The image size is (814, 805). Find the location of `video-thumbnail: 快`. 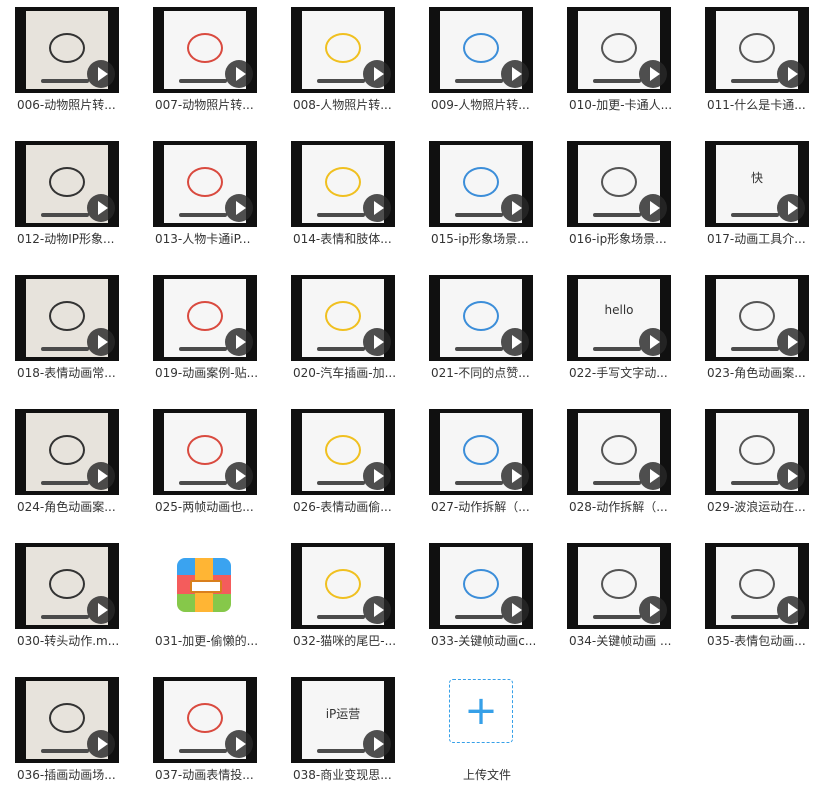

video-thumbnail: 快 is located at coordinates (757, 184).